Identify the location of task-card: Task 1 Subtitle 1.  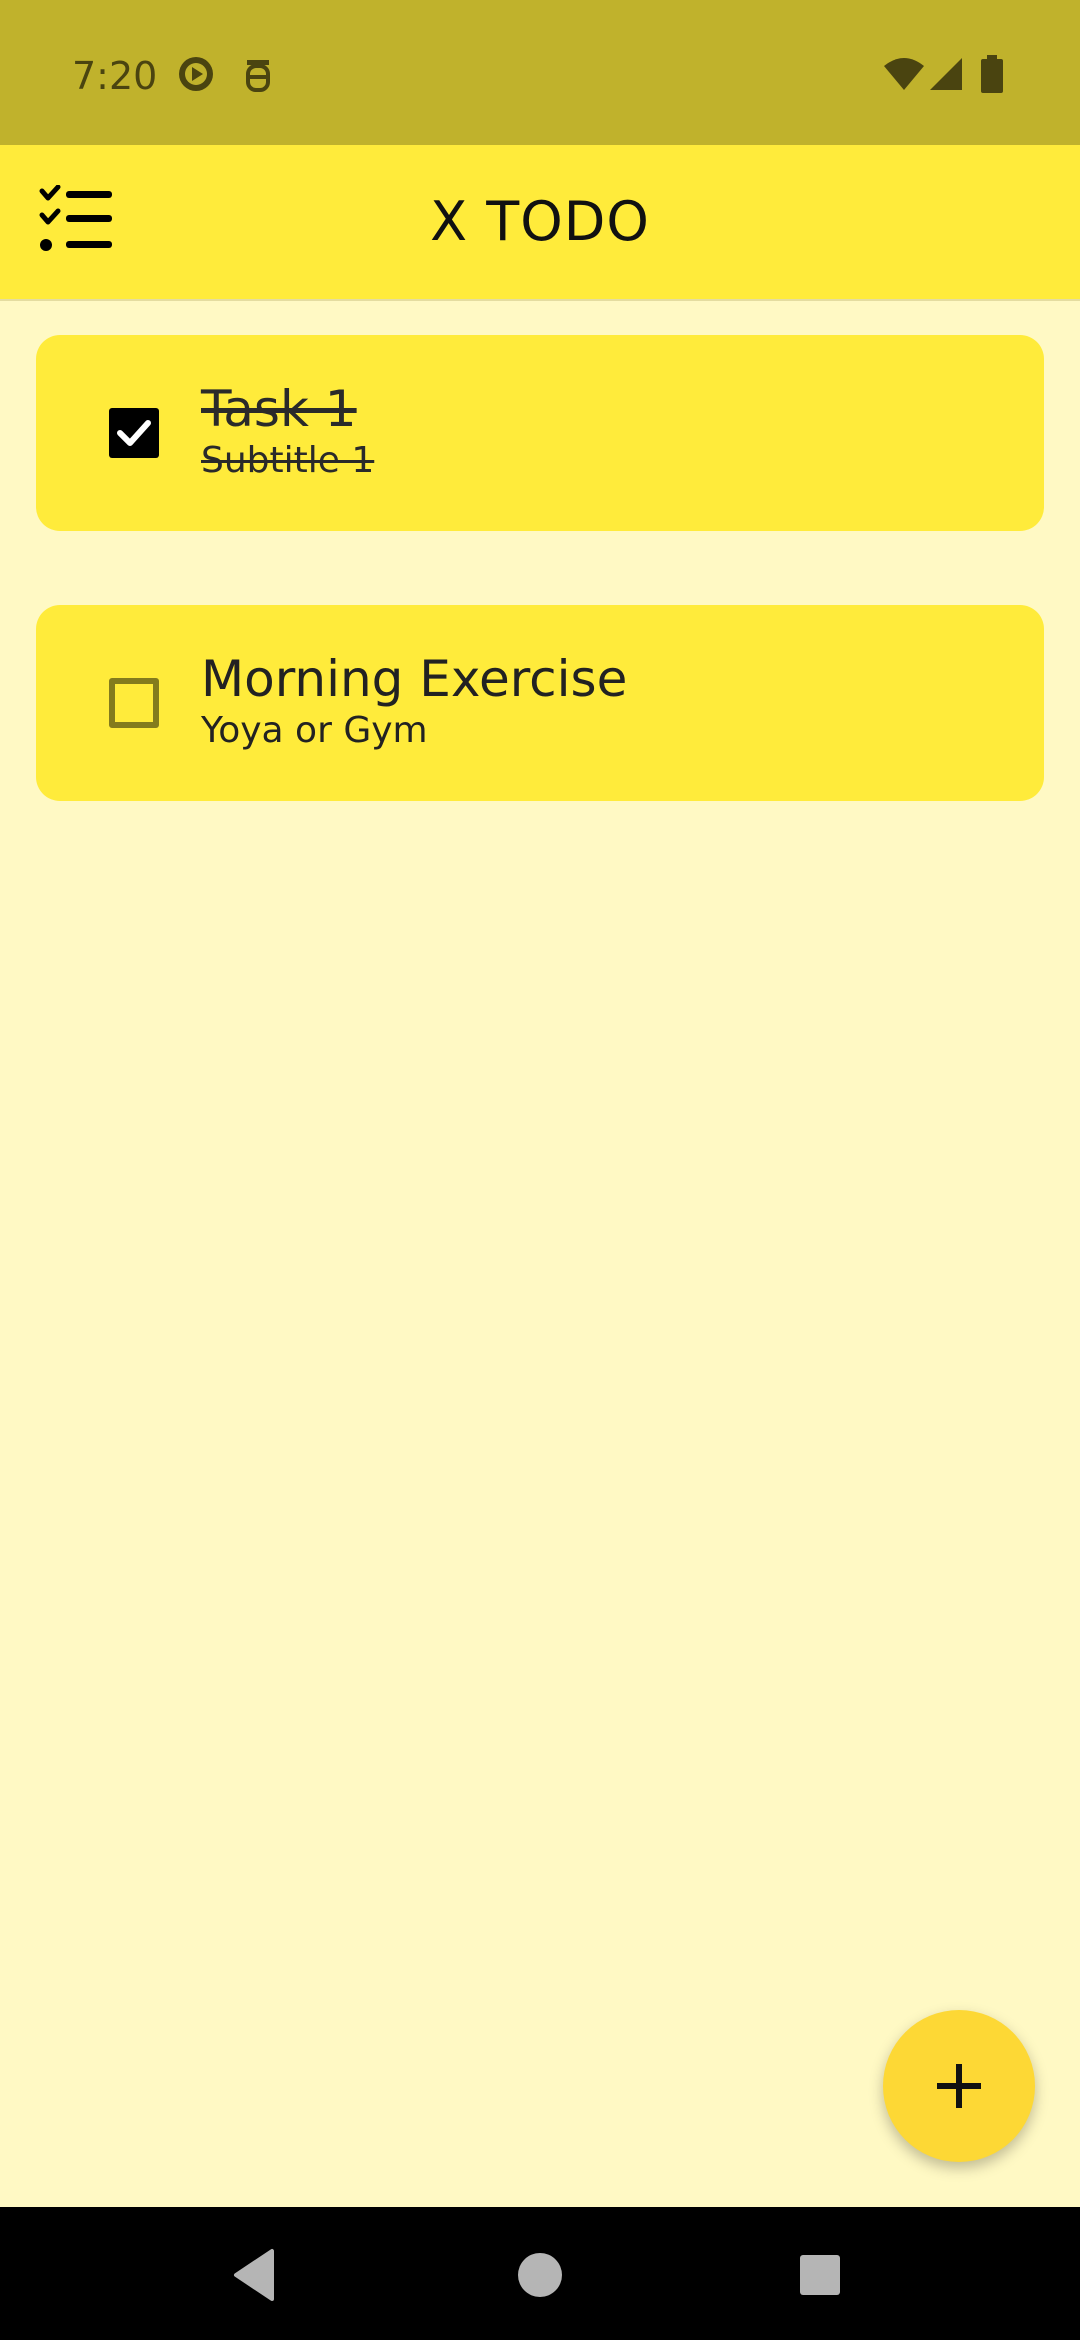
(540, 433).